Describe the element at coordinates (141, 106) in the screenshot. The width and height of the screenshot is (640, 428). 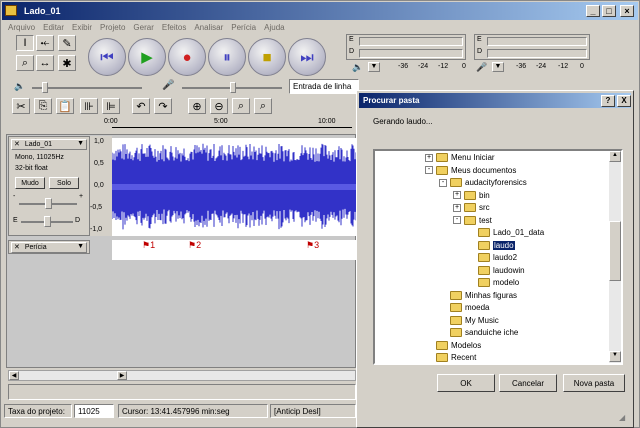
I see `undo-icon: ↶` at that location.